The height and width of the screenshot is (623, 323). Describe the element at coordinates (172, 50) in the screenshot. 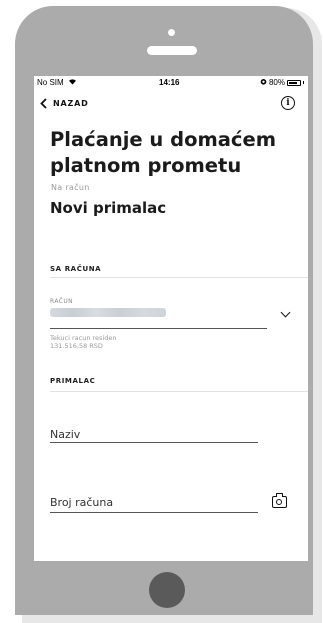

I see `earpiece-speaker` at that location.